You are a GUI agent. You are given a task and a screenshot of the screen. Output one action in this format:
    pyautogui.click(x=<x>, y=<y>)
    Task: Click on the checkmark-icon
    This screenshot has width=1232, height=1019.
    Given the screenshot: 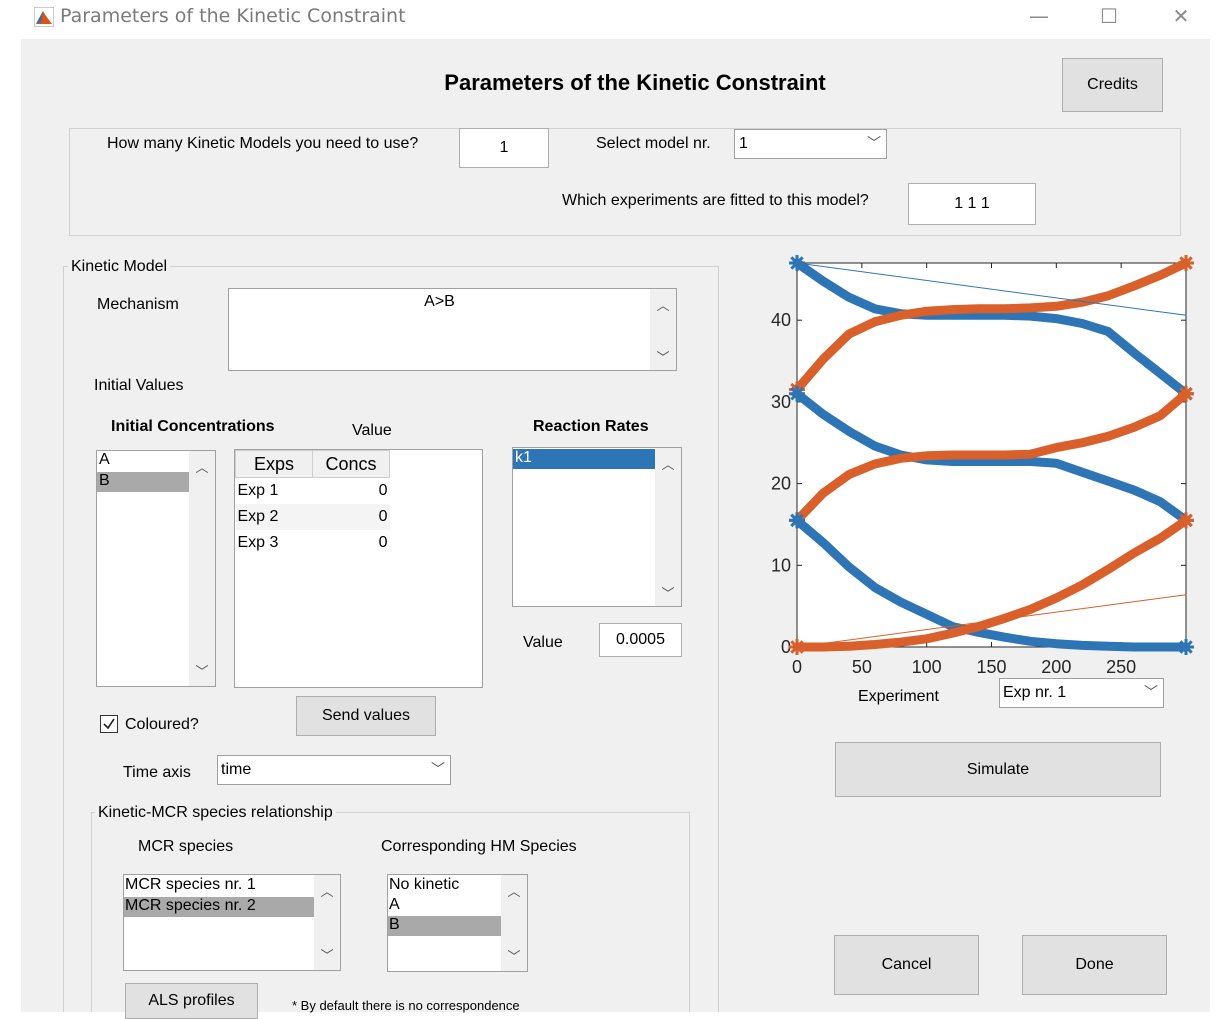 What is the action you would take?
    pyautogui.click(x=109, y=724)
    